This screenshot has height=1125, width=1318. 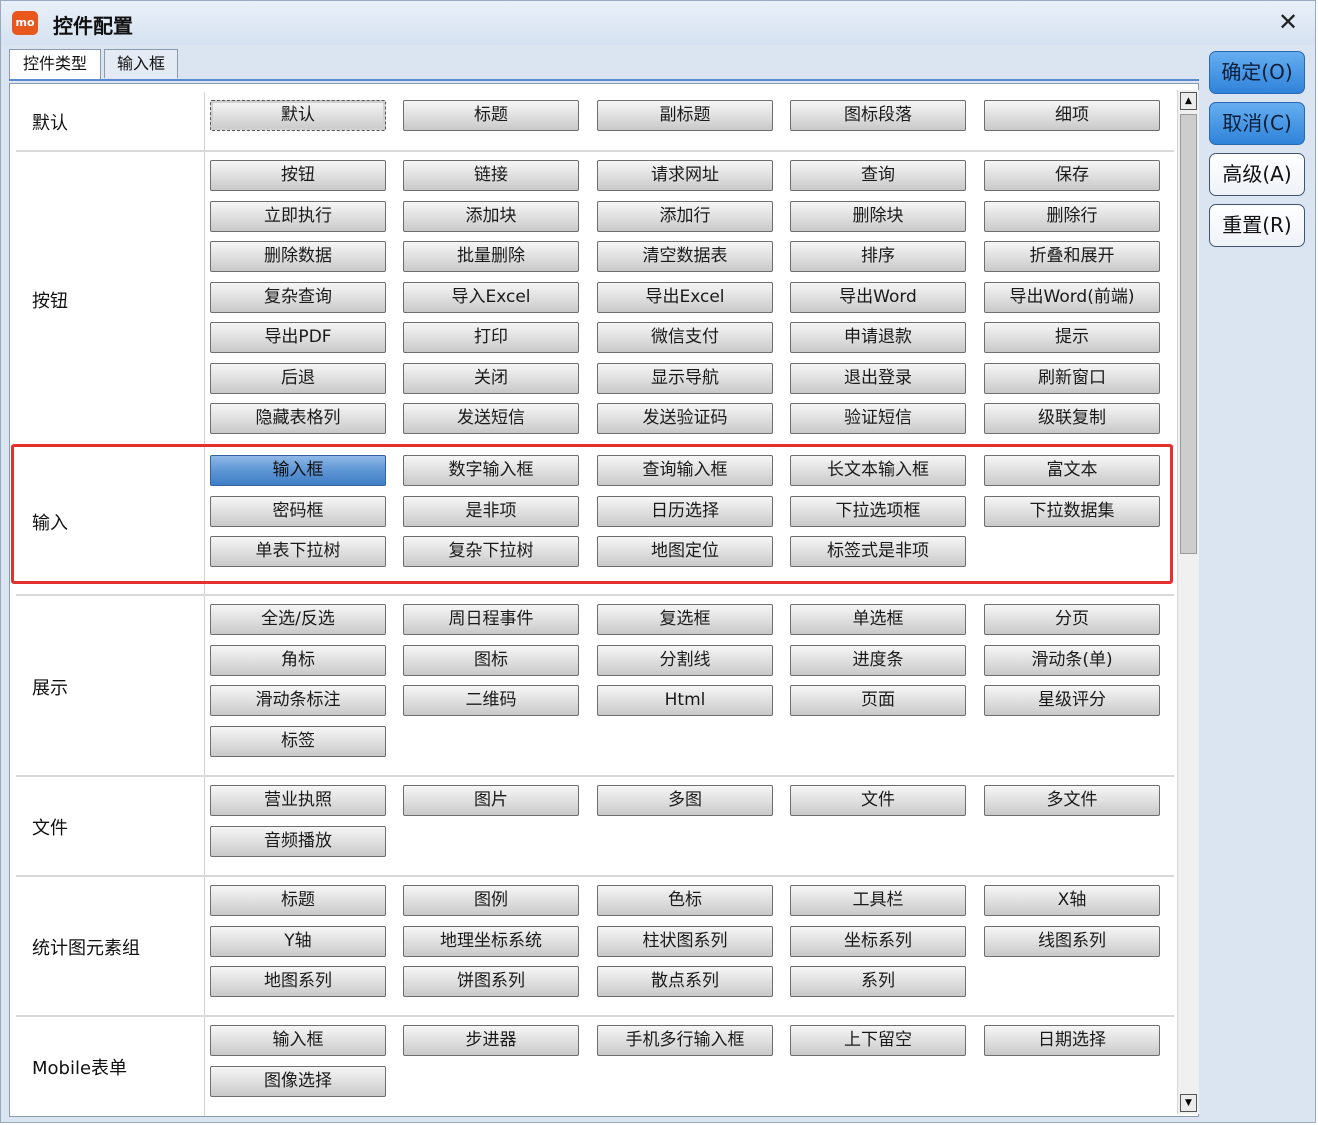 I want to click on control-button: 线图系列, so click(x=1072, y=941).